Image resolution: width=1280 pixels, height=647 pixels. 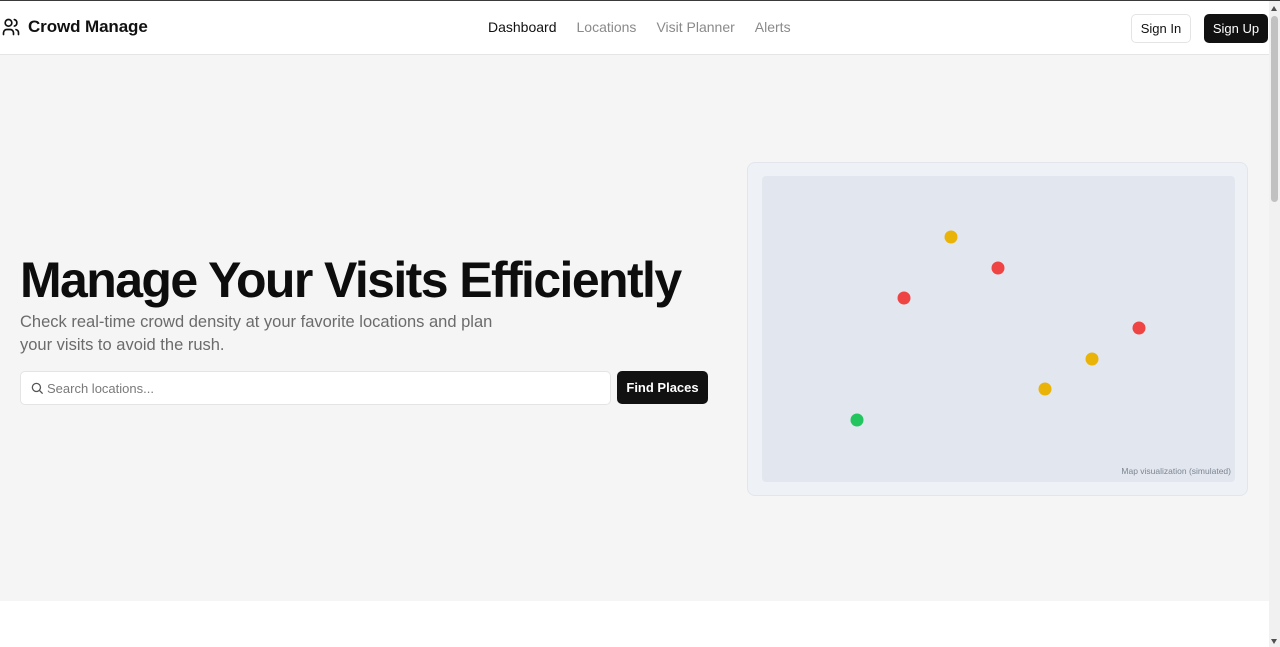 What do you see at coordinates (1161, 28) in the screenshot?
I see `sign-in-button: Sign In` at bounding box center [1161, 28].